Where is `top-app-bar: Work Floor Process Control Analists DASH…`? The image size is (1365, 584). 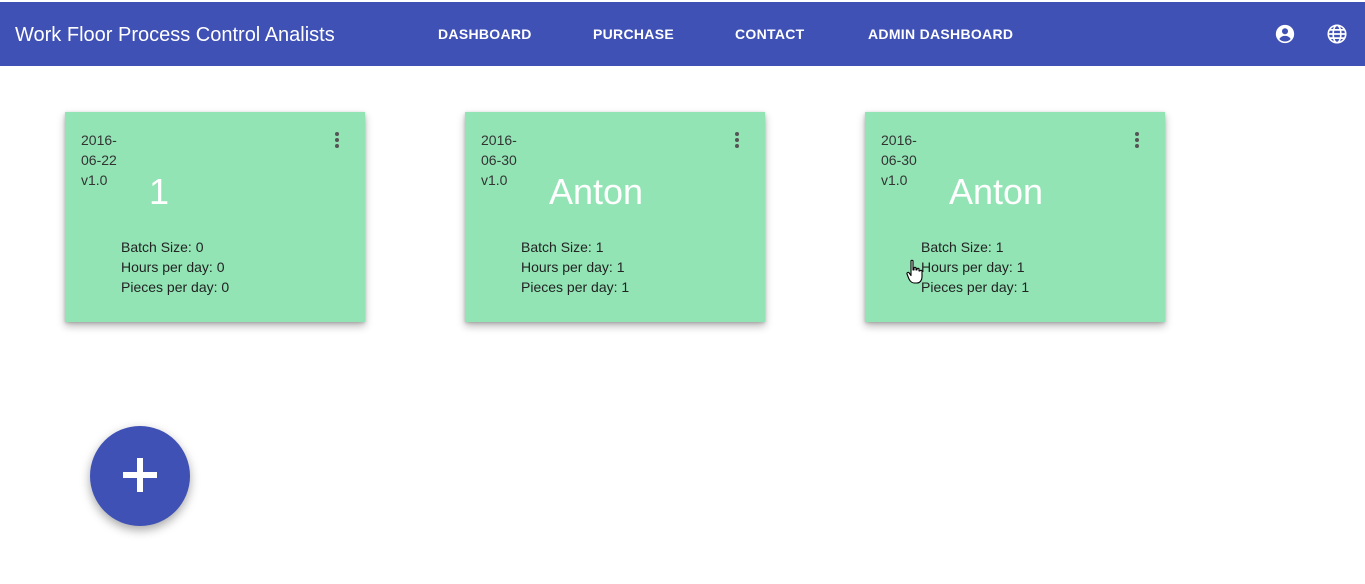 top-app-bar: Work Floor Process Control Analists DASH… is located at coordinates (682, 34).